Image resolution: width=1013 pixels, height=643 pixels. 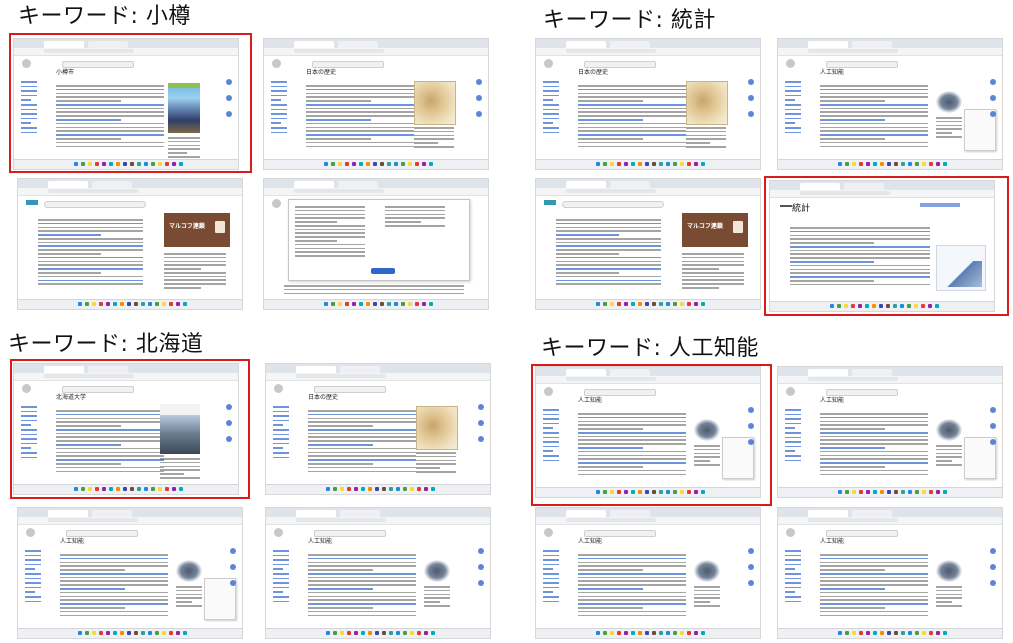 I want to click on browser-screenshot-thumbnail: 日本の歴史, so click(x=378, y=429).